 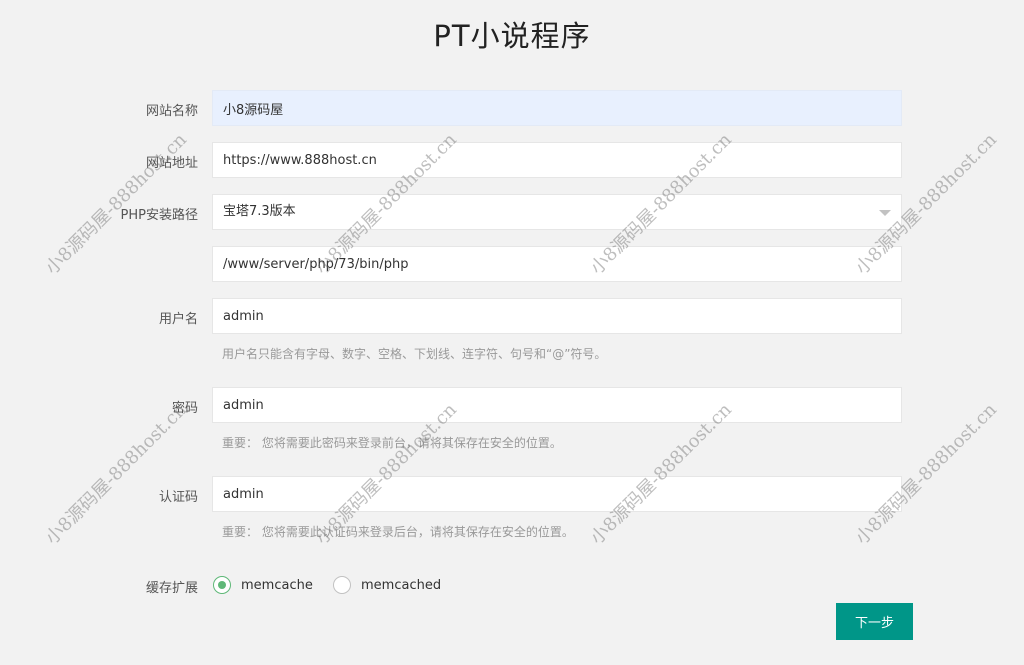 What do you see at coordinates (512, 36) in the screenshot?
I see `page-title: PT小说程序` at bounding box center [512, 36].